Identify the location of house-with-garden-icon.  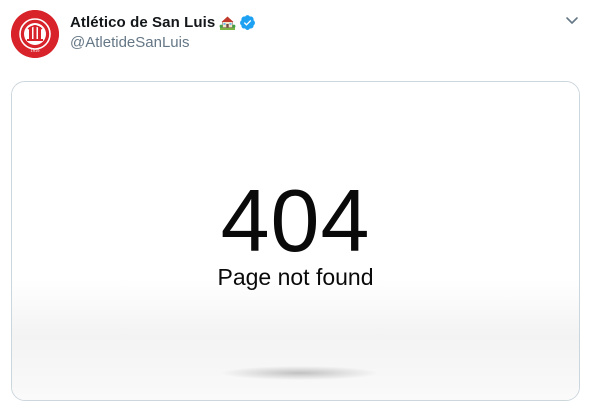
(227, 22).